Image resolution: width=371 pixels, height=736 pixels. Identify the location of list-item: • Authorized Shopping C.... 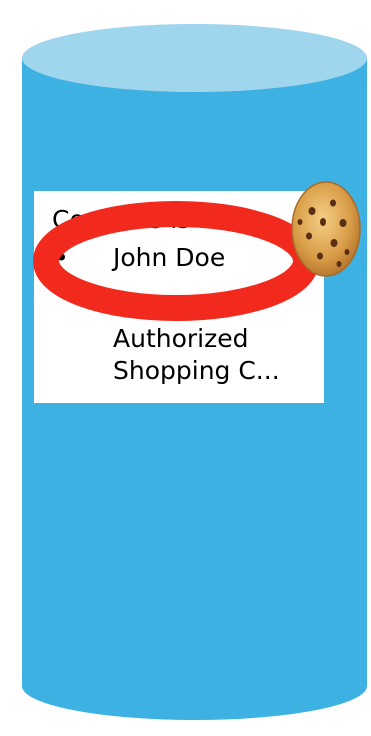
(179, 330).